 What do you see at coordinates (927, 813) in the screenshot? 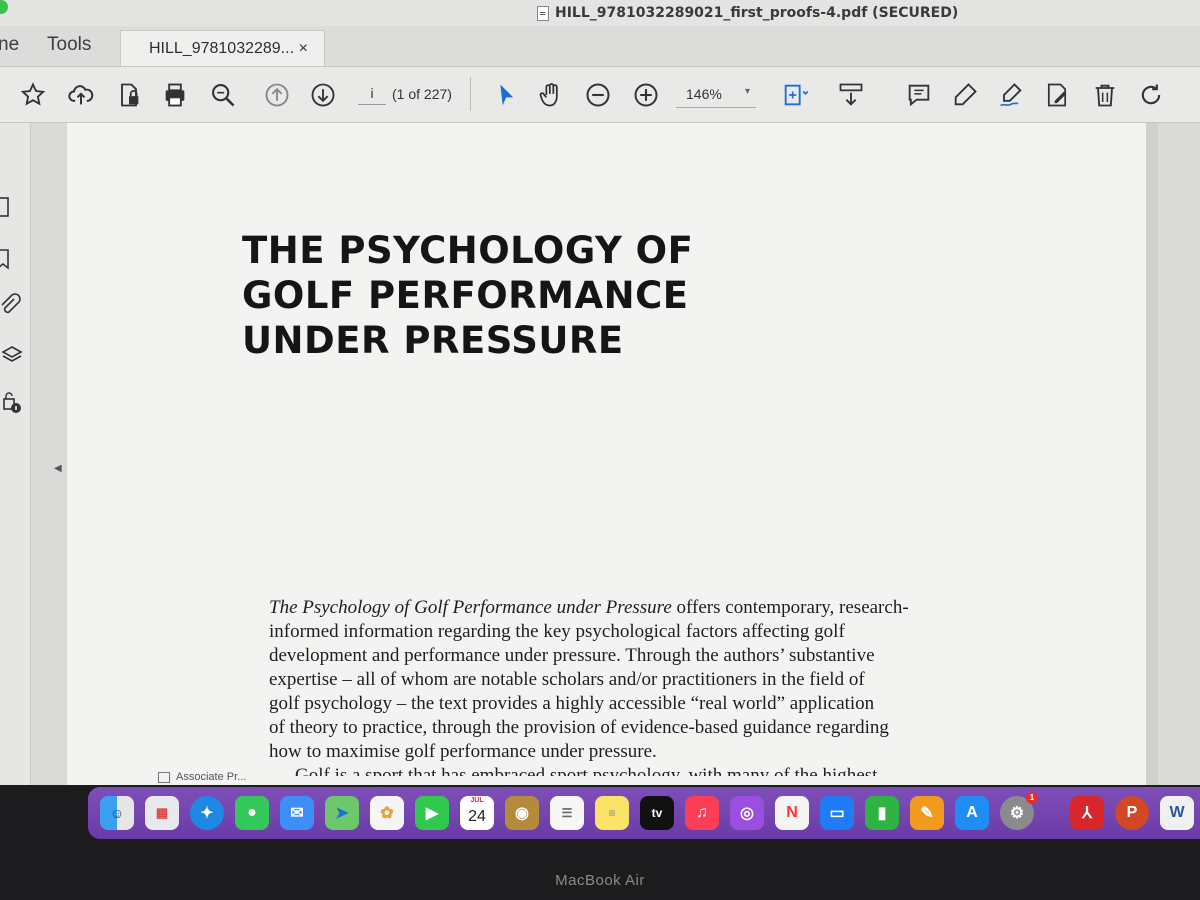
I see `pages-icon: ✎` at bounding box center [927, 813].